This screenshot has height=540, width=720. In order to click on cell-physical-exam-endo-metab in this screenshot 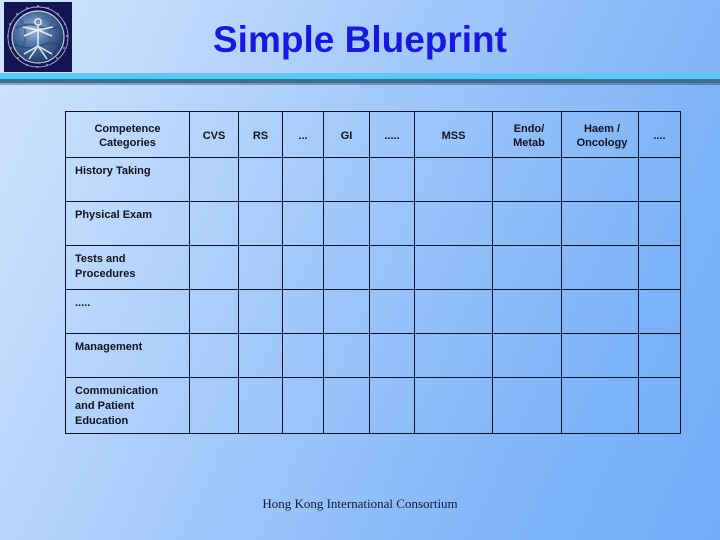, I will do `click(527, 223)`.